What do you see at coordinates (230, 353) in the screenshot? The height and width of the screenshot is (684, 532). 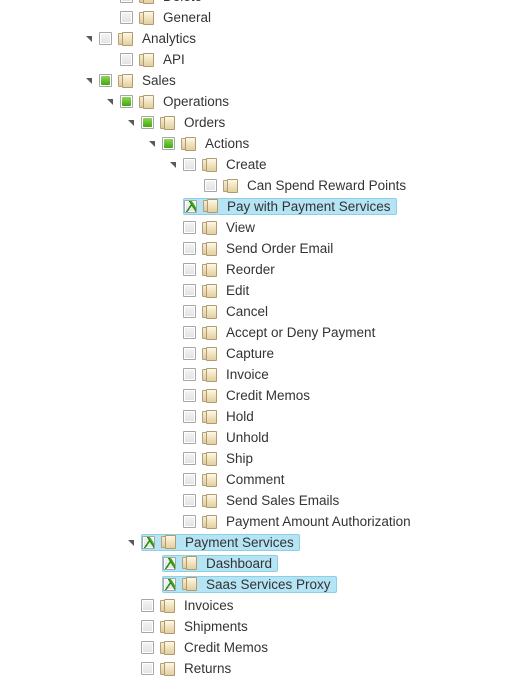 I see `tree-node: Capture` at bounding box center [230, 353].